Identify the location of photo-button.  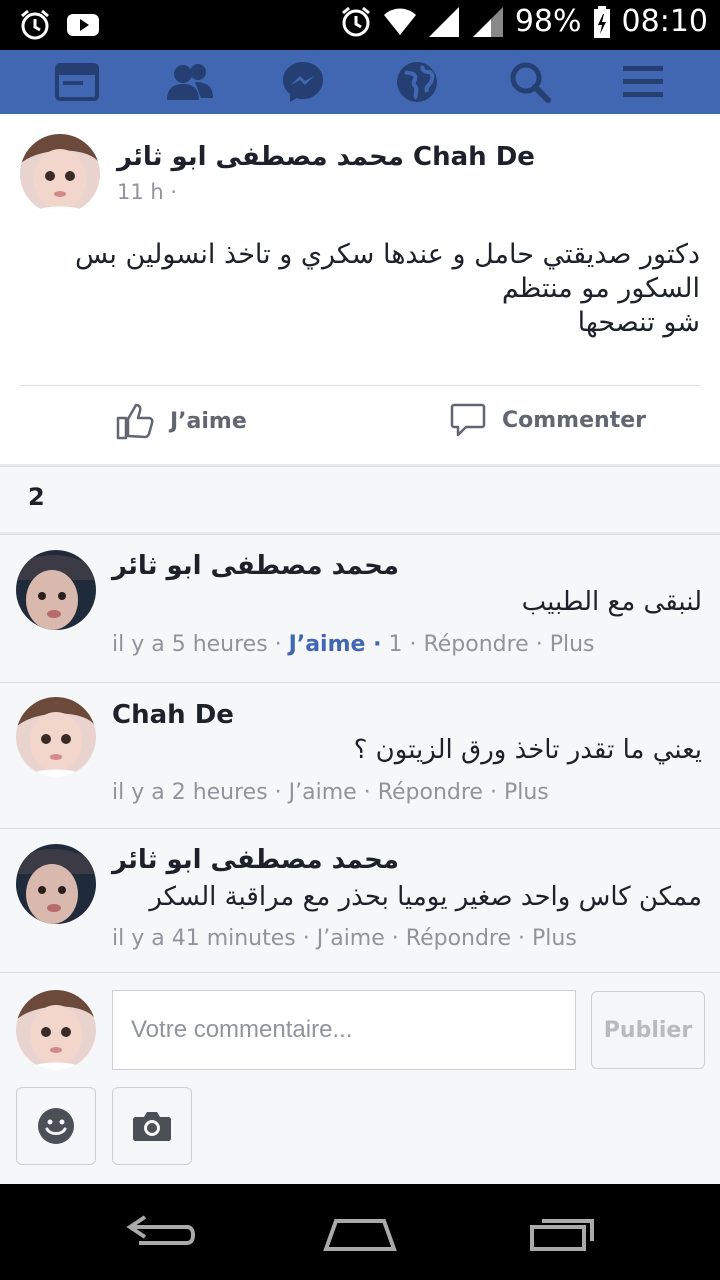
(152, 1126).